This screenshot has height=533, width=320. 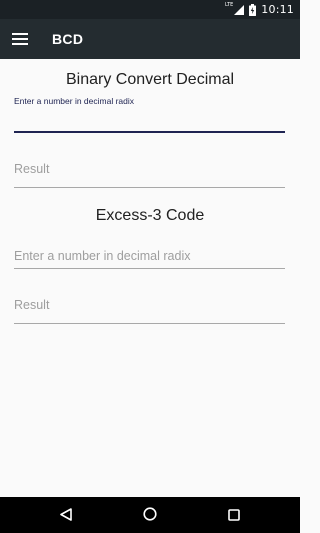 I want to click on excess-decimal-input-underline, so click(x=149, y=268).